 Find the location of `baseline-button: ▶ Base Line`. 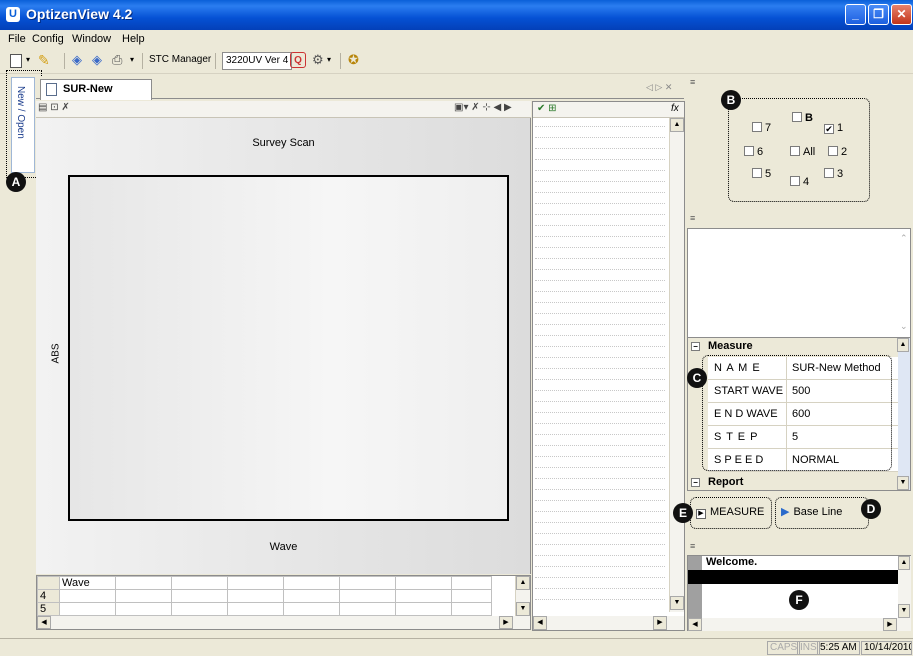

baseline-button: ▶ Base Line is located at coordinates (821, 513).